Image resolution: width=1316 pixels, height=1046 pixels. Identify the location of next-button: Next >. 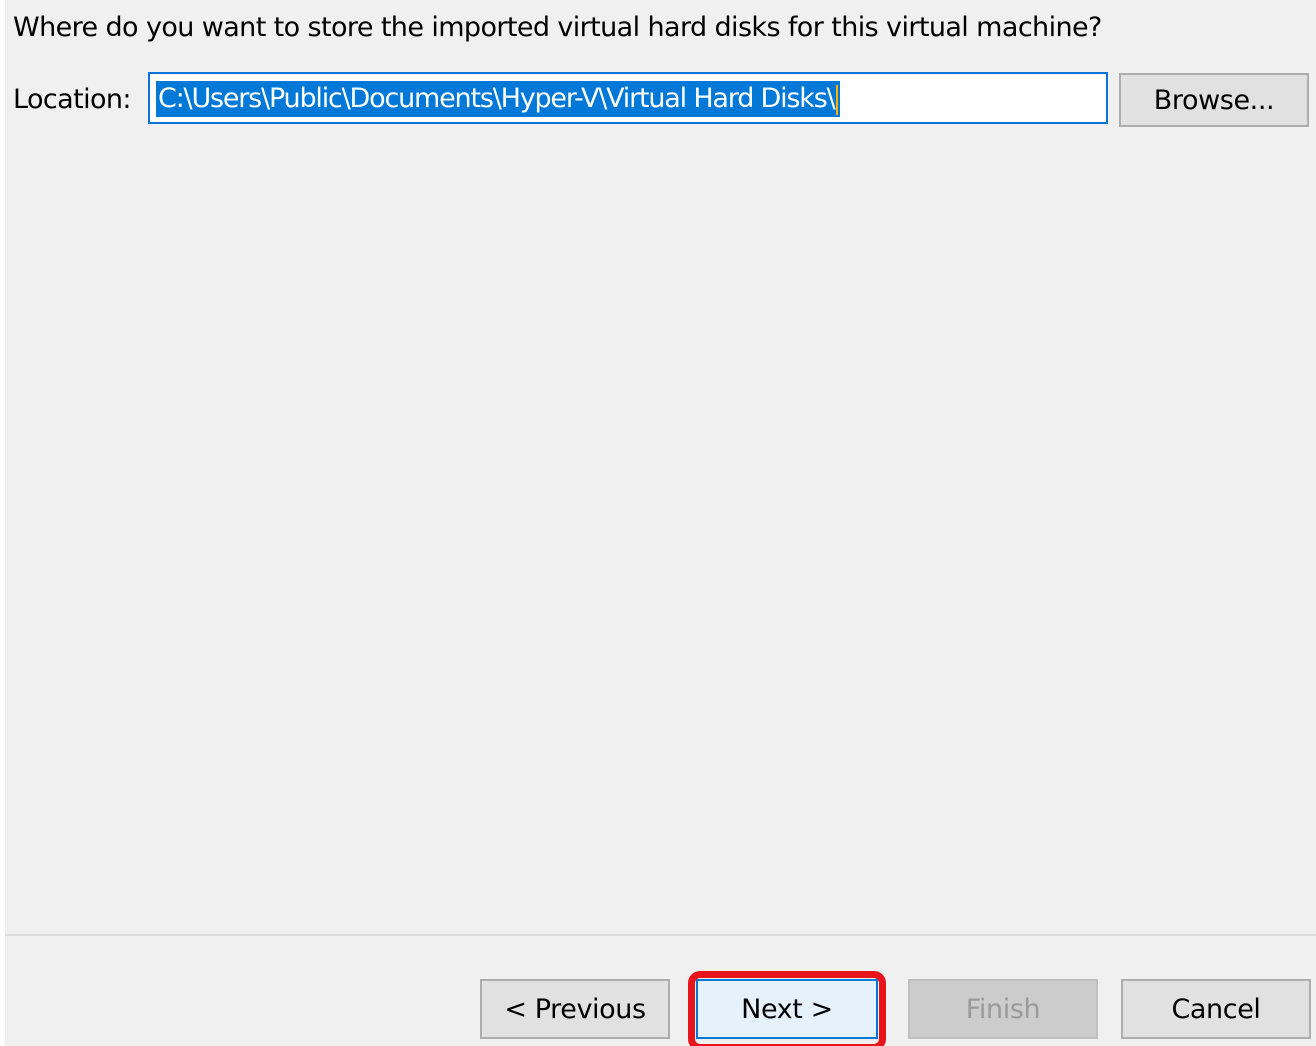
(787, 1009).